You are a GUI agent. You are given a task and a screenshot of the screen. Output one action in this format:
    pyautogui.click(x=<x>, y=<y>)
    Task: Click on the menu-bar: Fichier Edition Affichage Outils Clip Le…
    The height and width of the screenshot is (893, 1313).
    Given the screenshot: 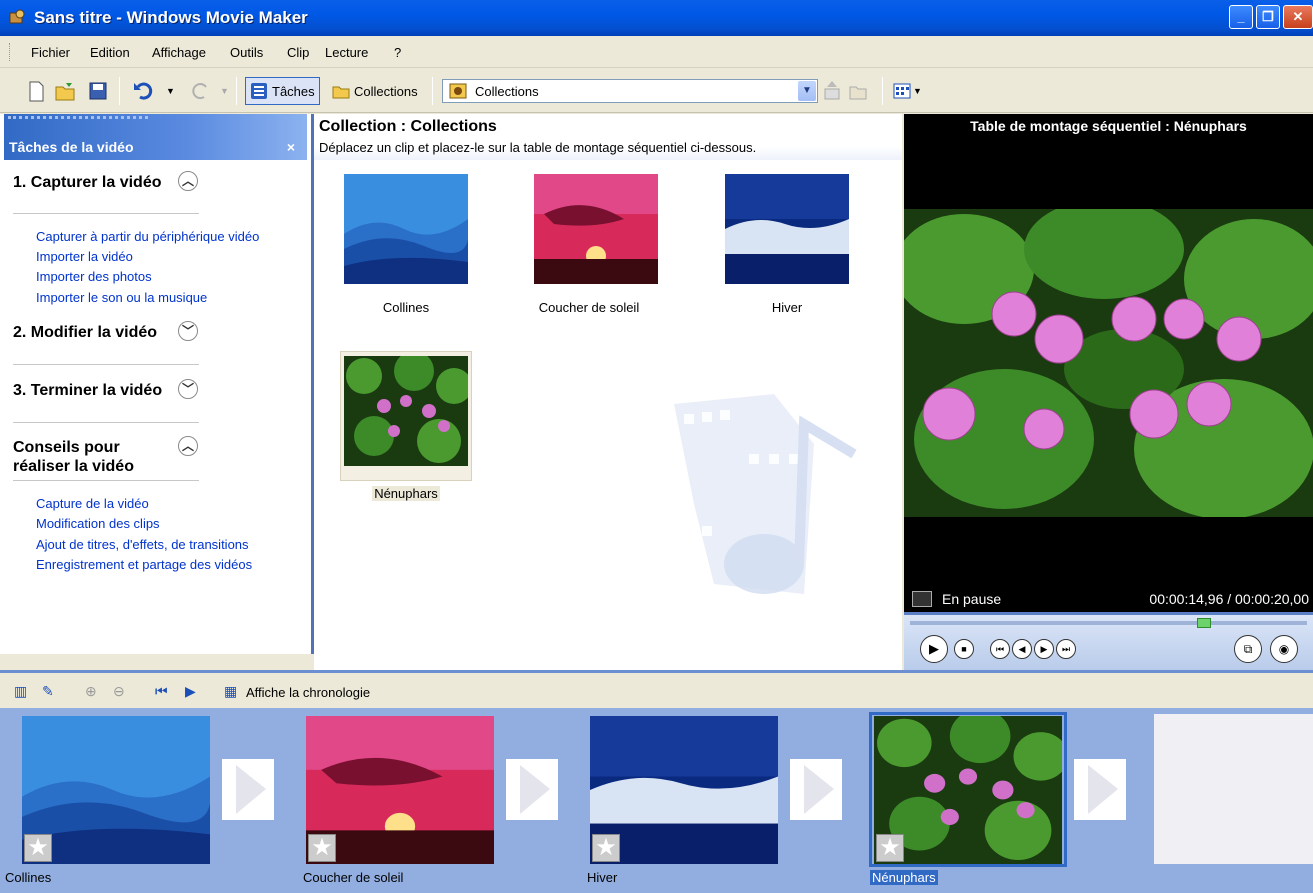 What is the action you would take?
    pyautogui.click(x=656, y=52)
    